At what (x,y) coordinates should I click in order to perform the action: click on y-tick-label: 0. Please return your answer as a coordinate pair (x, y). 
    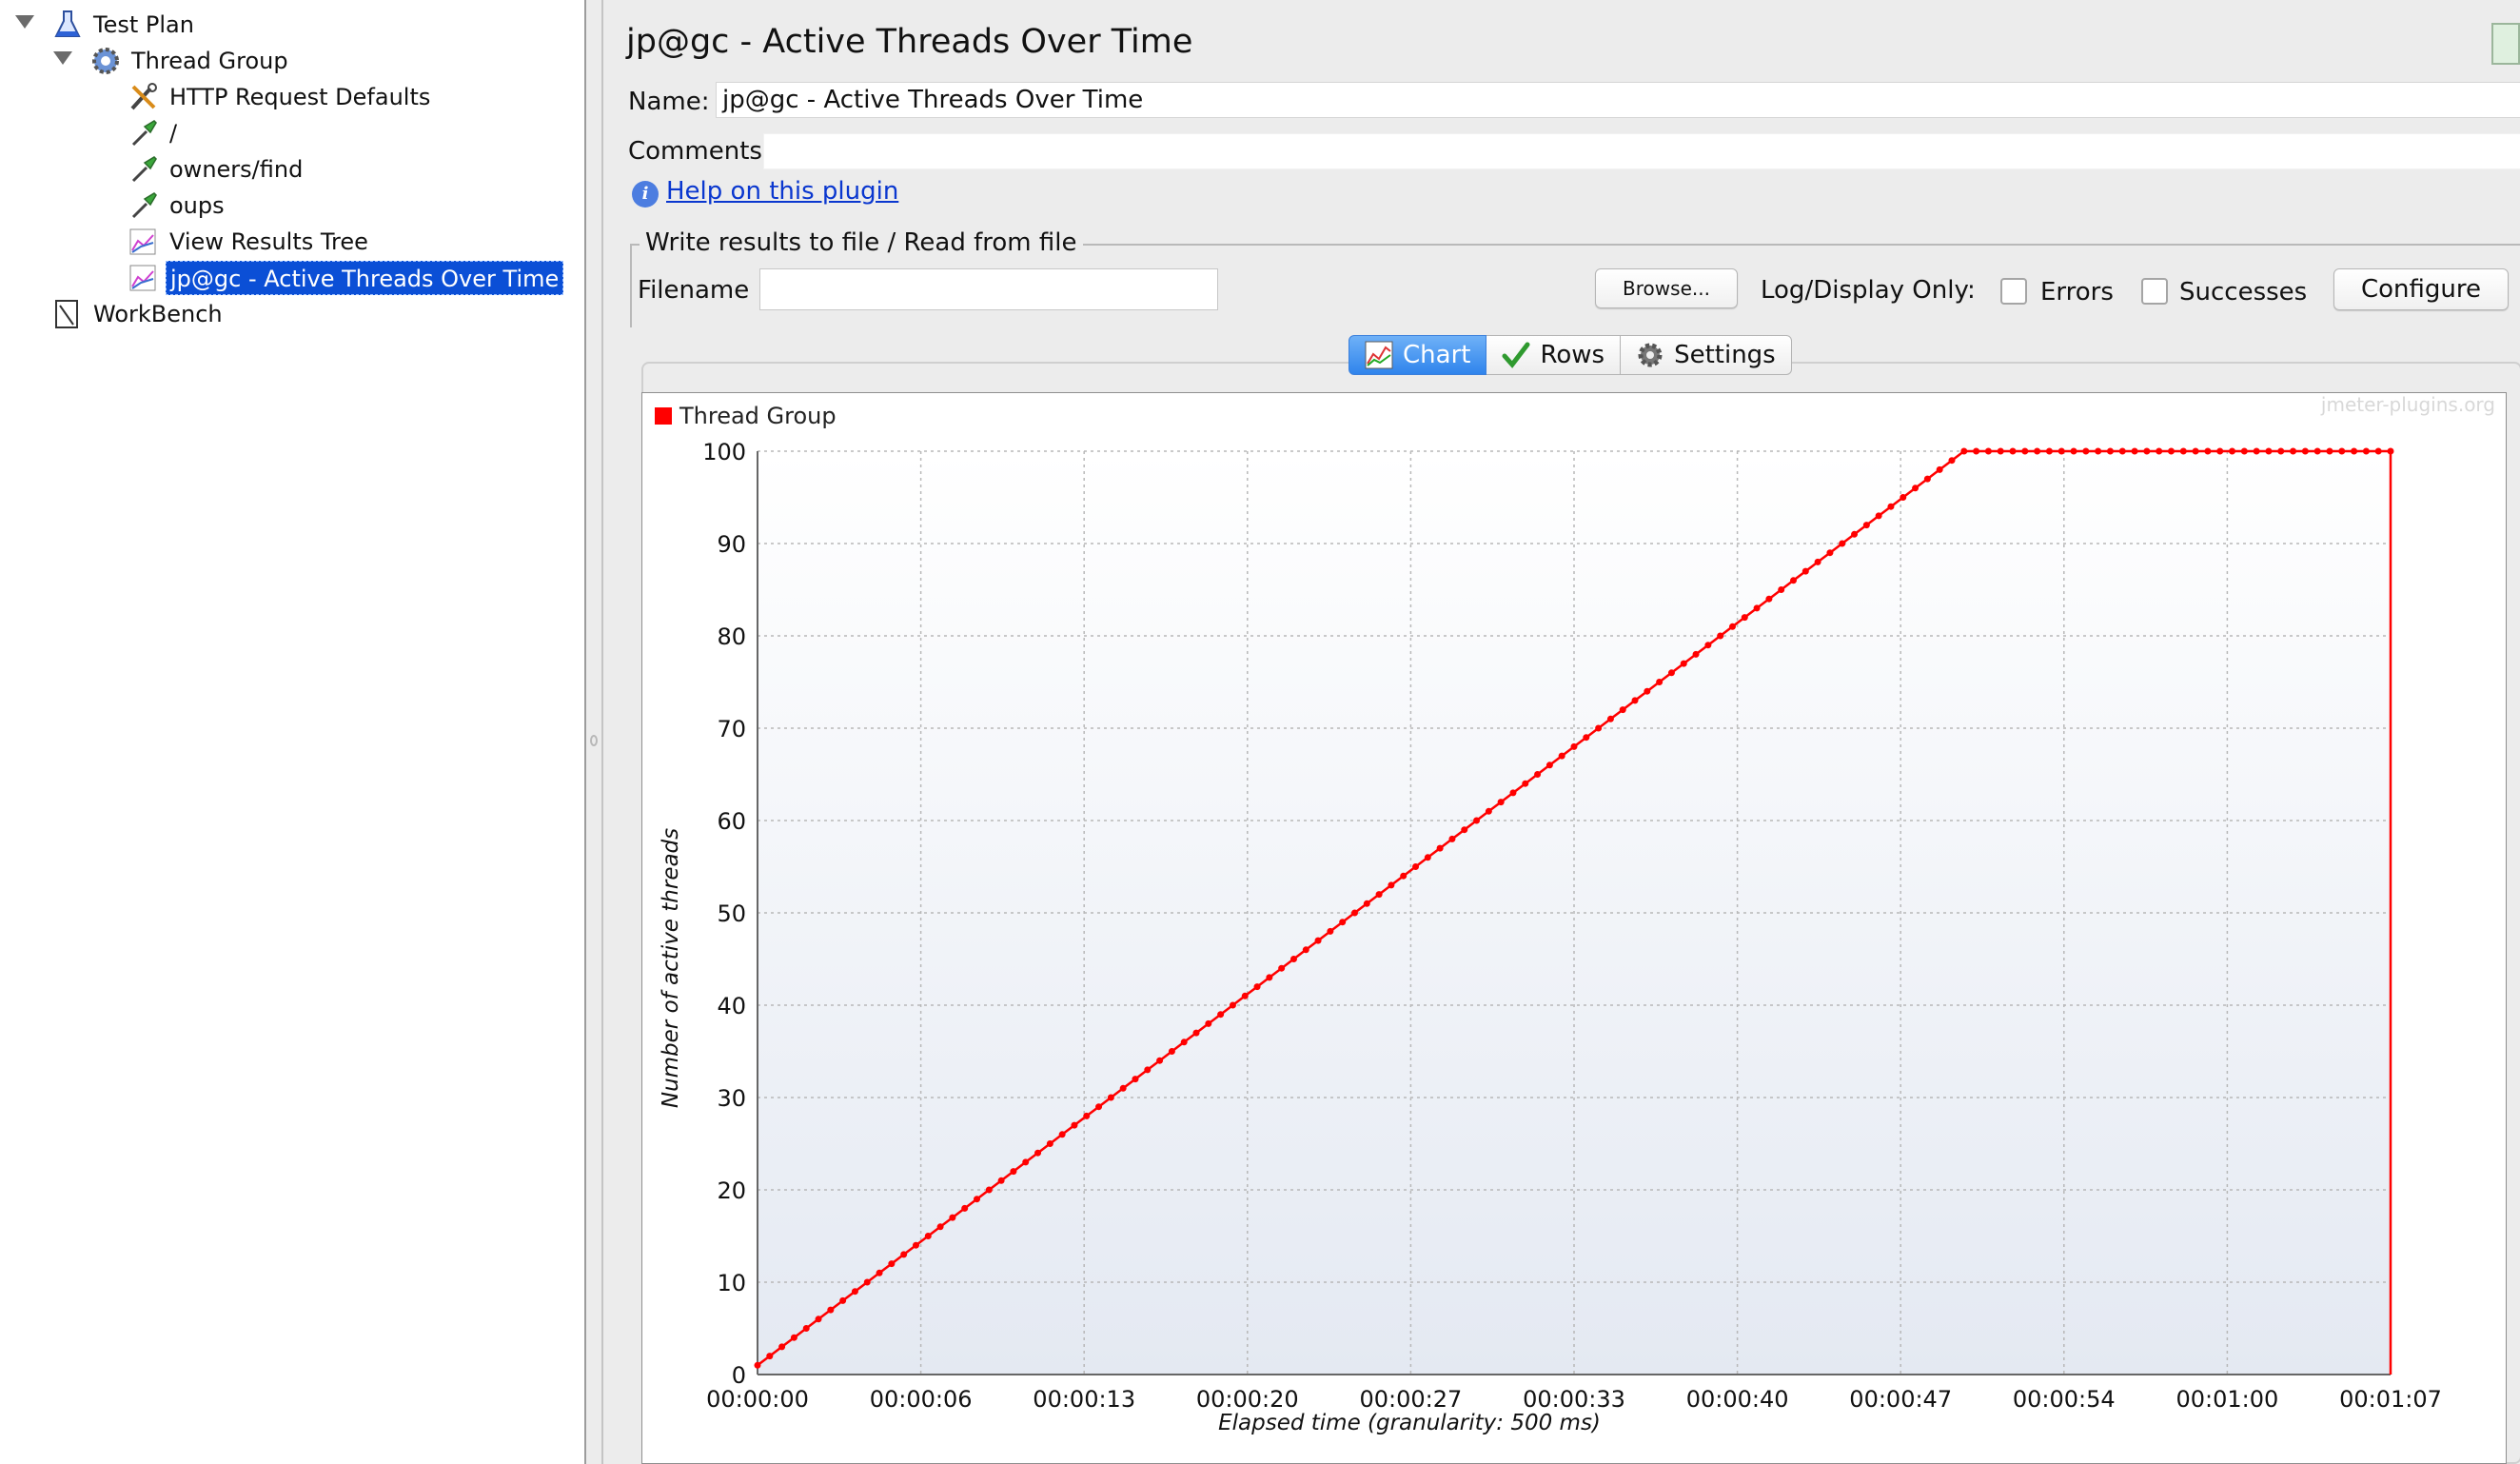
    Looking at the image, I should click on (739, 1375).